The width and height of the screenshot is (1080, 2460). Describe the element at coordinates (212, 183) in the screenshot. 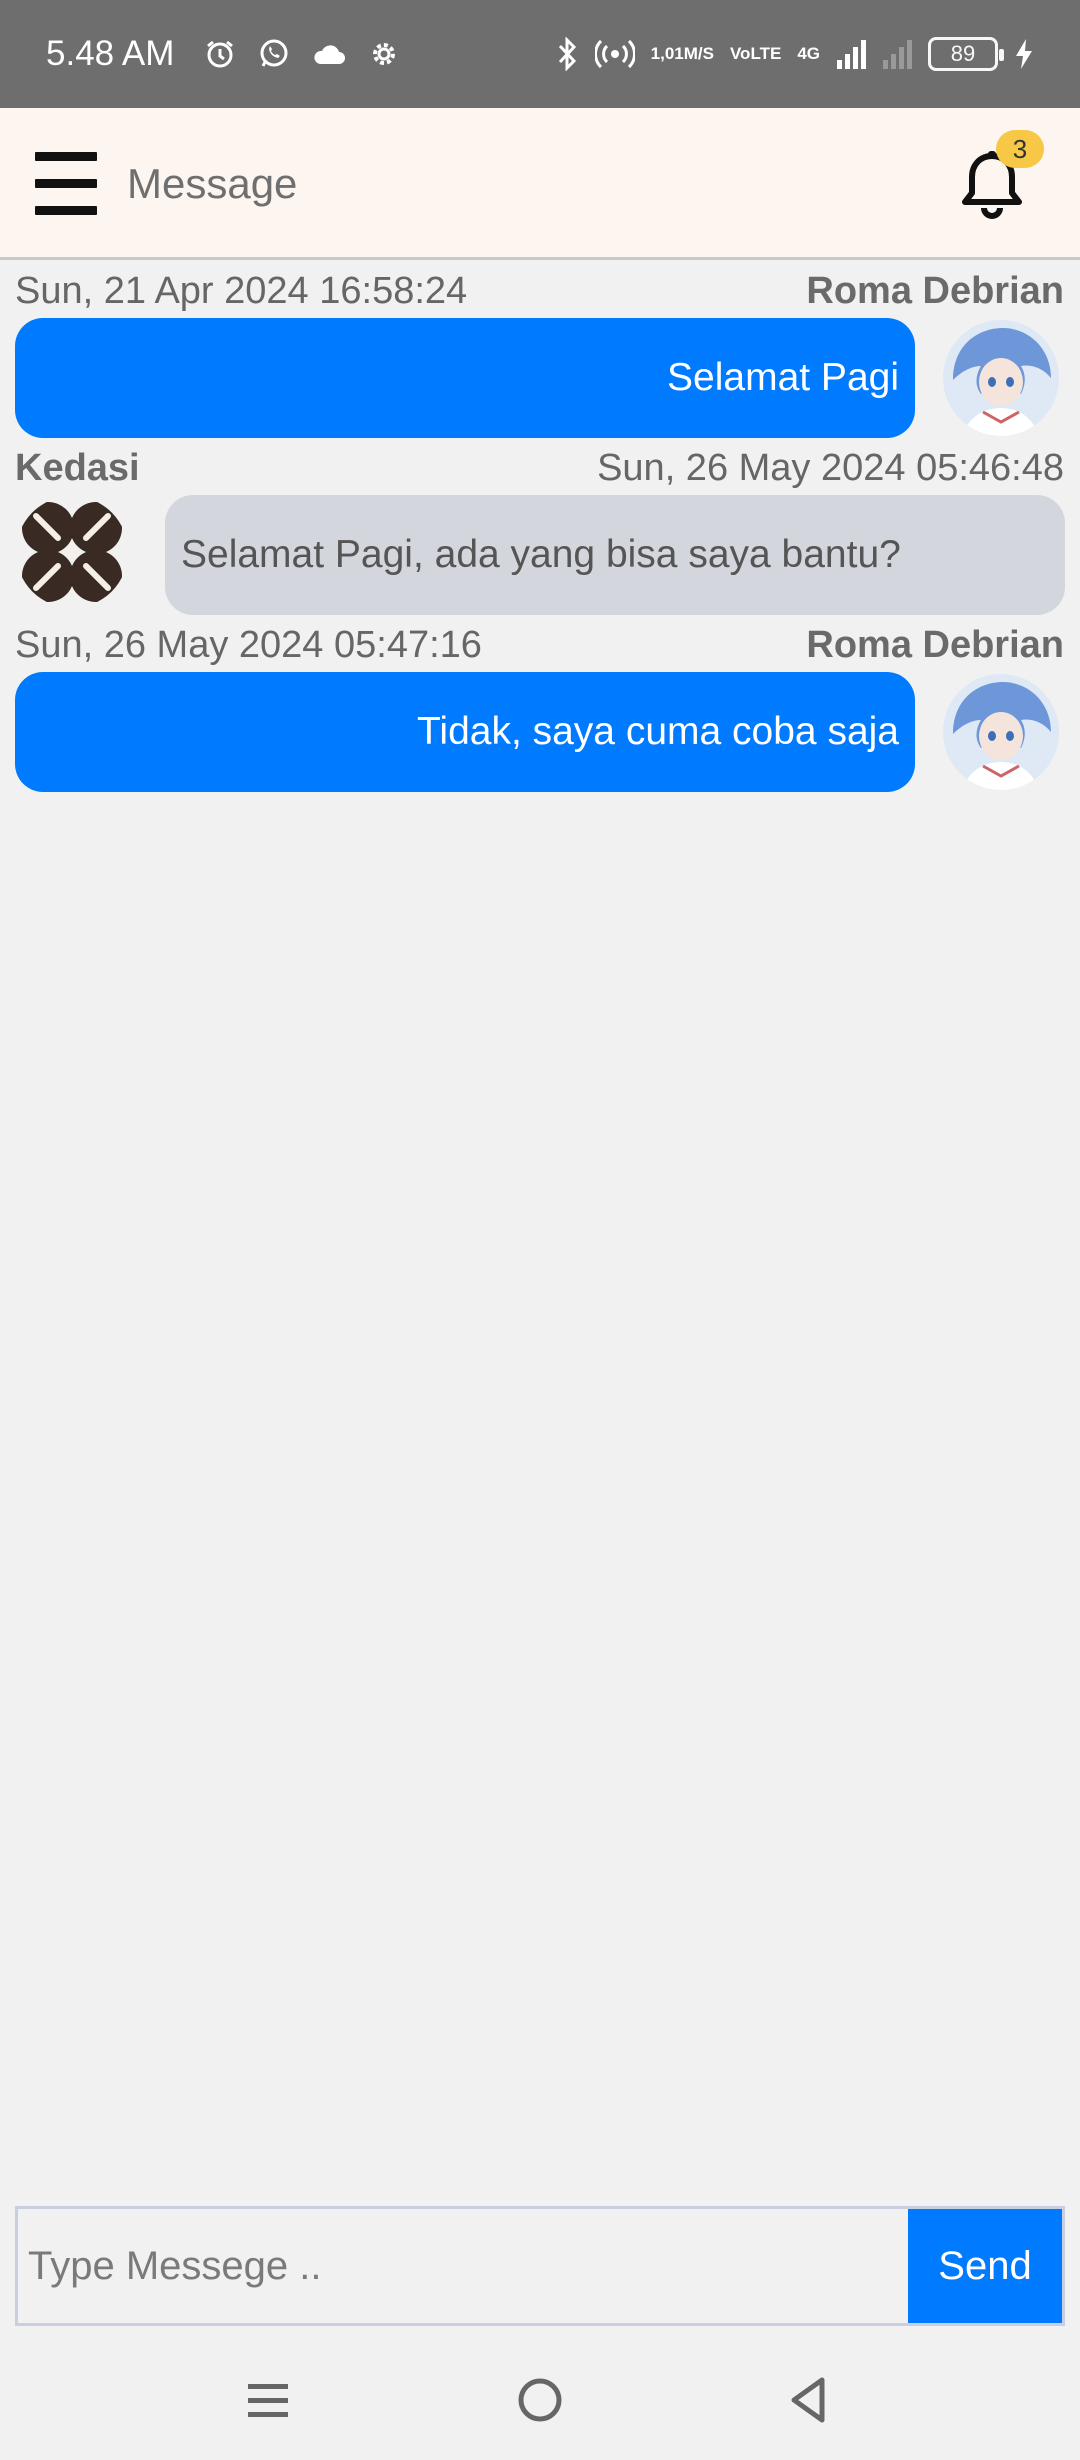

I see `page-title: Message` at that location.